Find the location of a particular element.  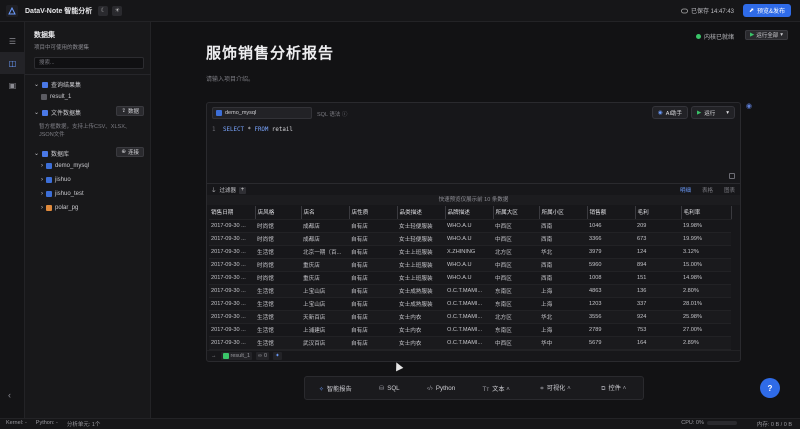

insert-control-button: ⧉ 控件 ˄ is located at coordinates (615, 388).